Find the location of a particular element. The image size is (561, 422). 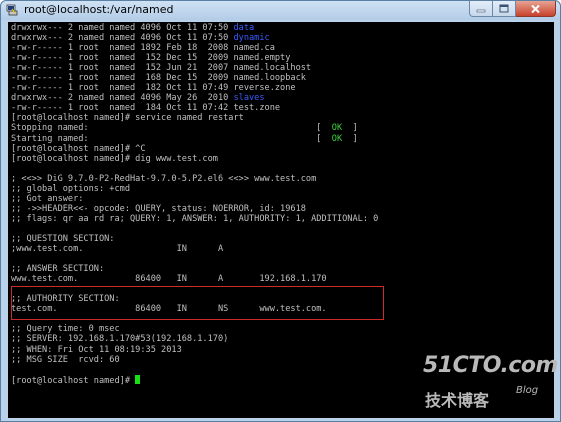

terminal-text-segment: ;www.test.com. IN A is located at coordinates (117, 249).